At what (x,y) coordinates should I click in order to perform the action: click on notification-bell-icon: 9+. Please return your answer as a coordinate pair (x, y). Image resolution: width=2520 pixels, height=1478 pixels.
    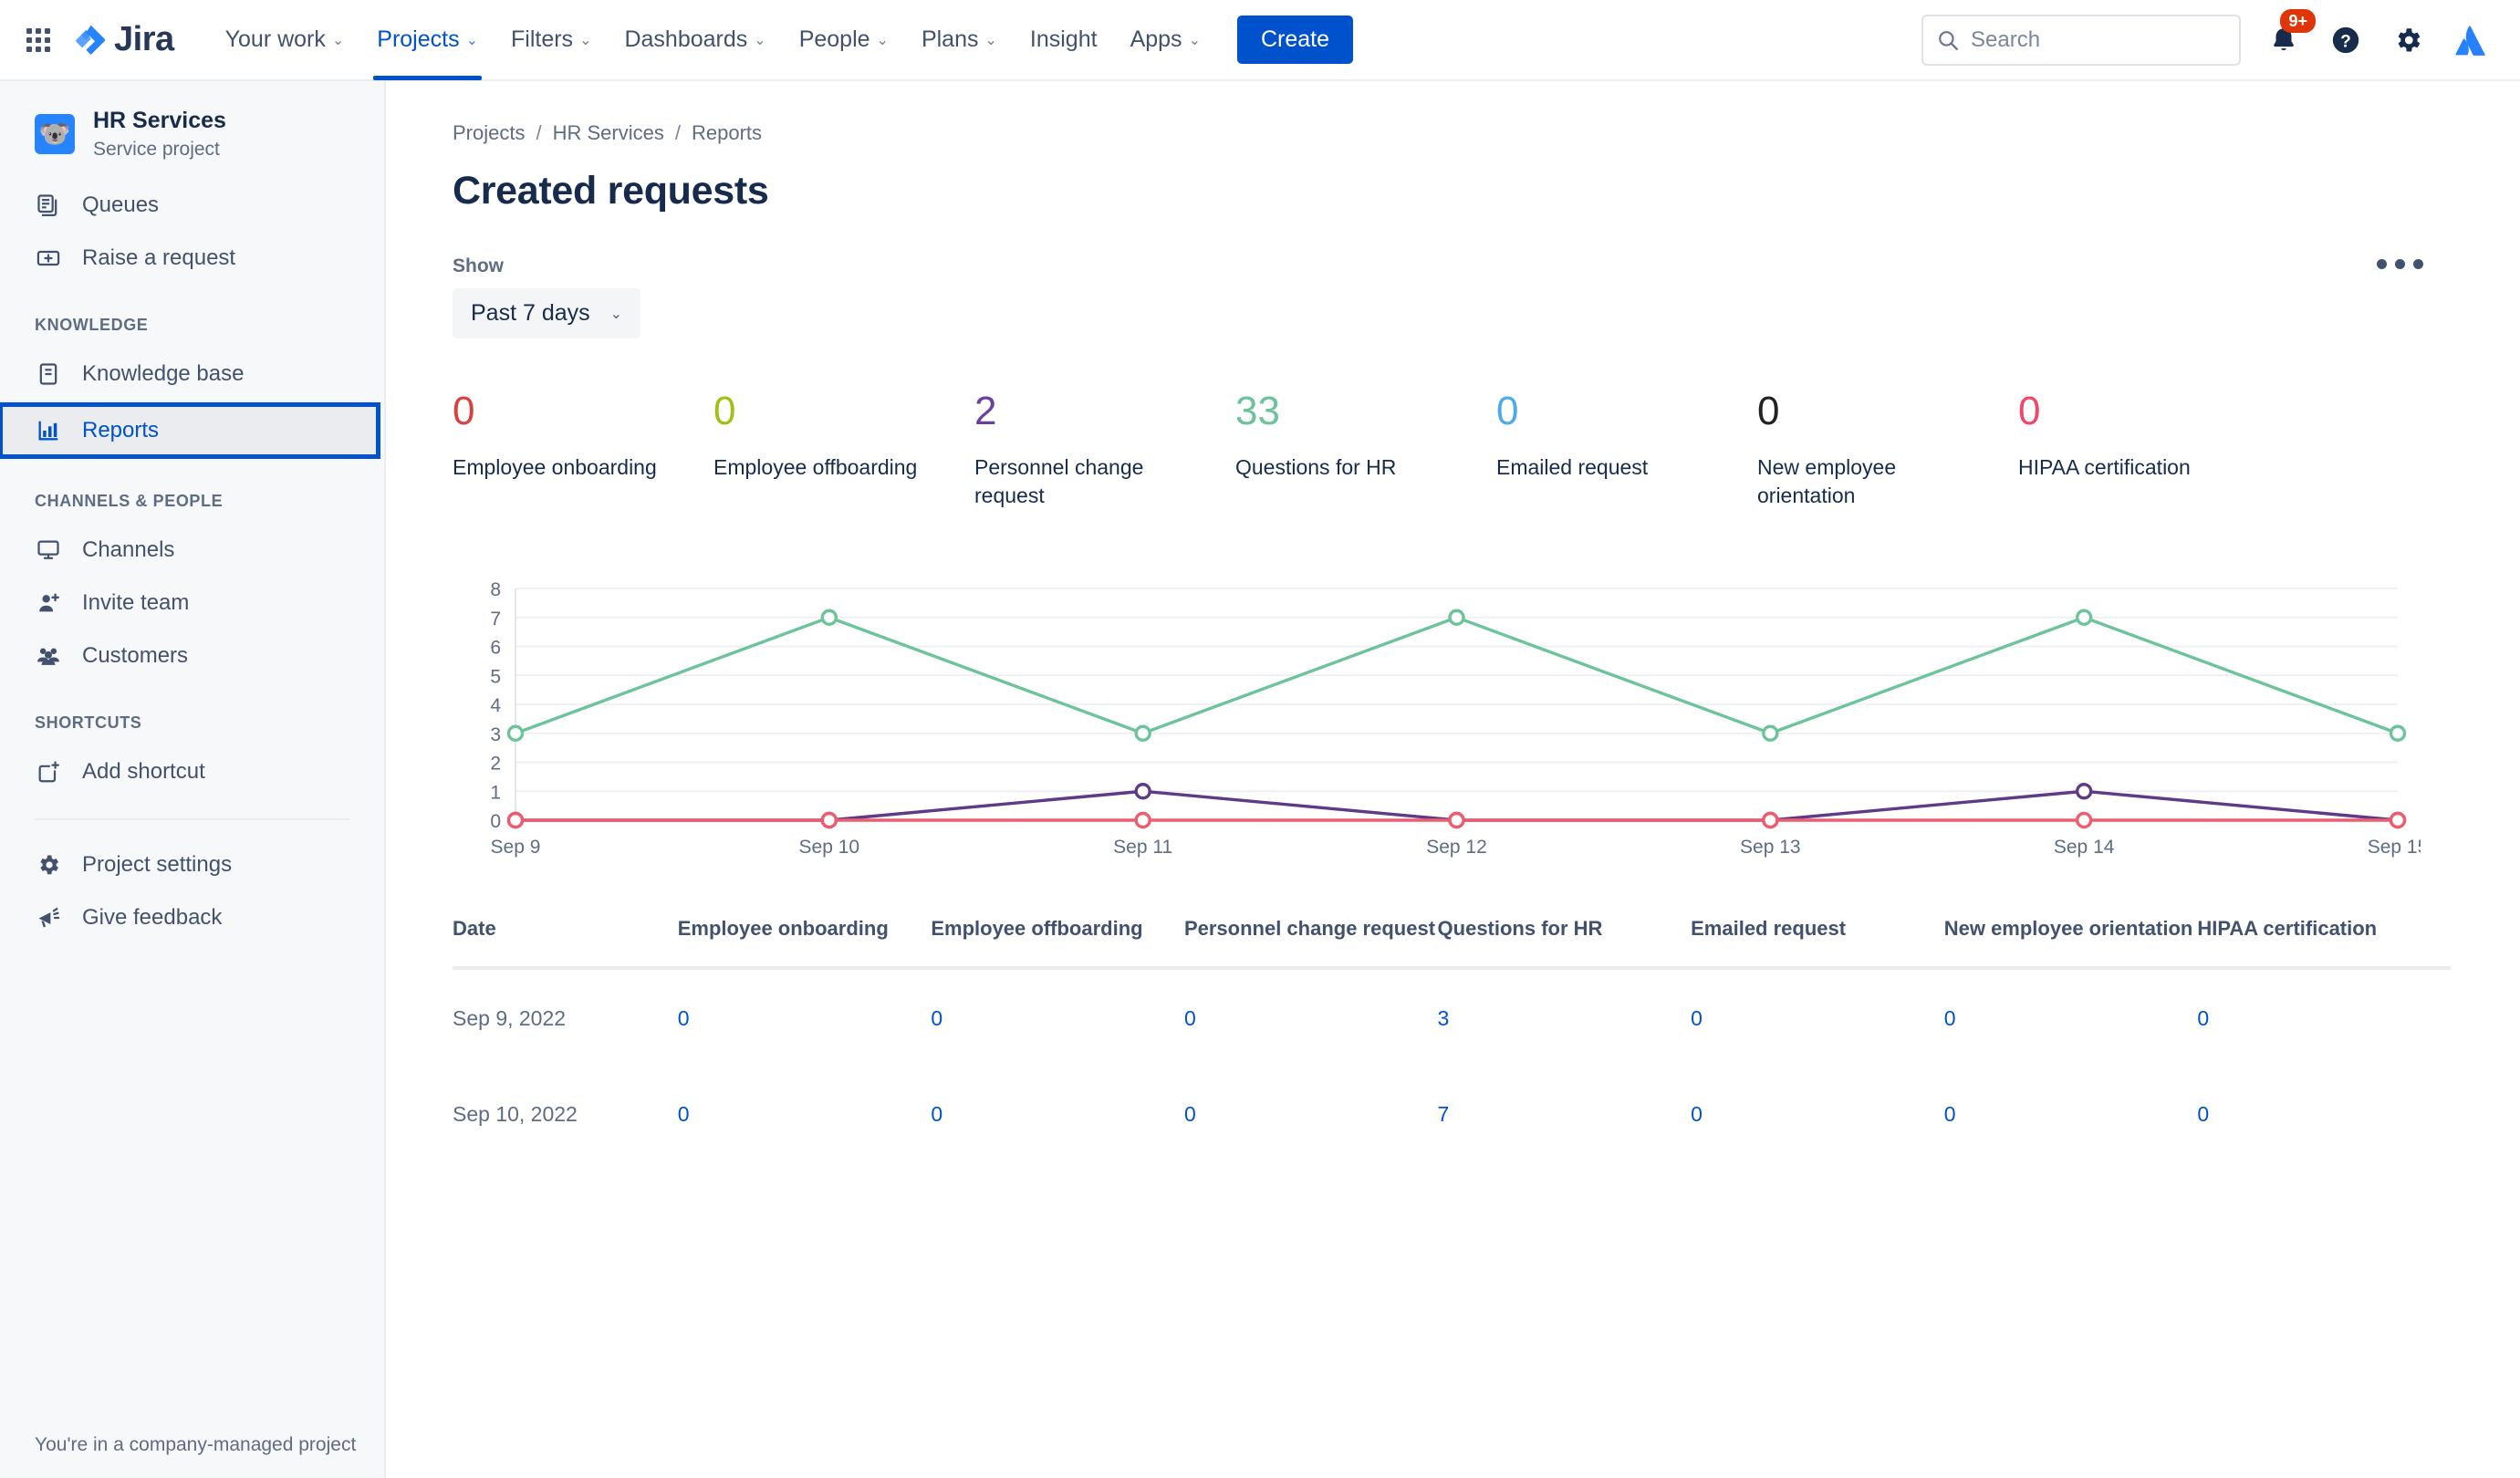
    Looking at the image, I should click on (2290, 33).